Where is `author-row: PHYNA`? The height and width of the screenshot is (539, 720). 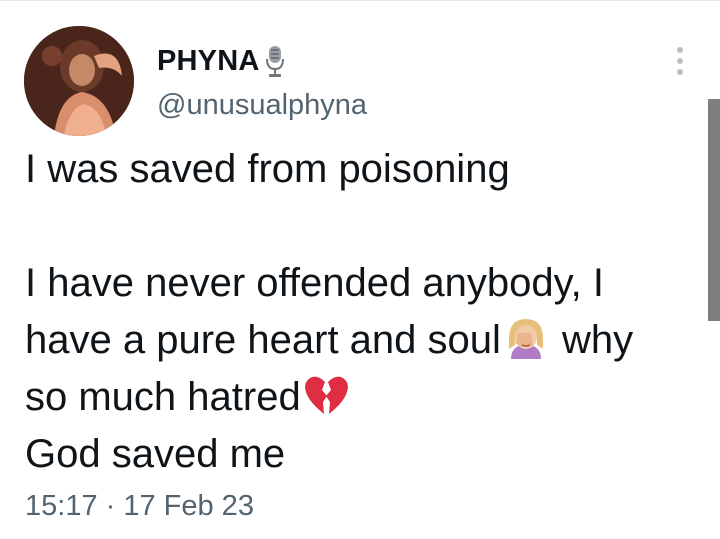 author-row: PHYNA is located at coordinates (221, 61).